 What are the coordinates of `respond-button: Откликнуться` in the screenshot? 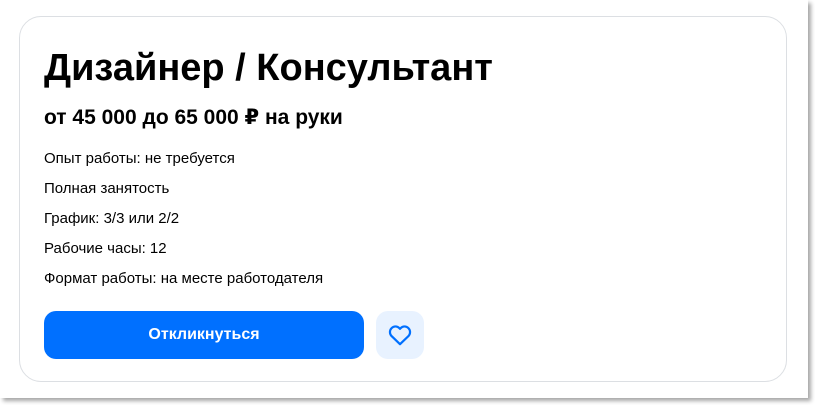 It's located at (204, 335).